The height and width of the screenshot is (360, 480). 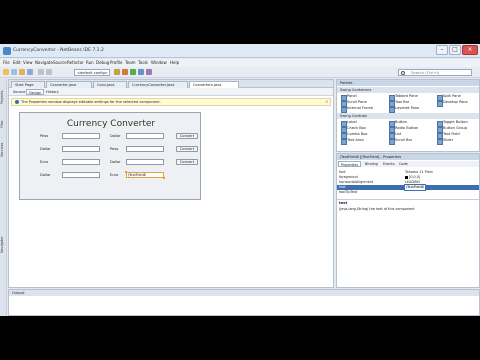 I want to click on undo-icon, so click(x=41, y=72).